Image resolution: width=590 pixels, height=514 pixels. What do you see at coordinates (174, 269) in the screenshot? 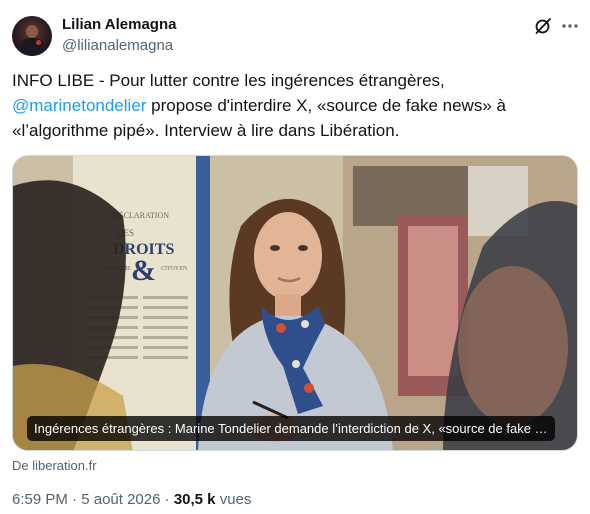
I see `poster-word: CITOYEN` at bounding box center [174, 269].